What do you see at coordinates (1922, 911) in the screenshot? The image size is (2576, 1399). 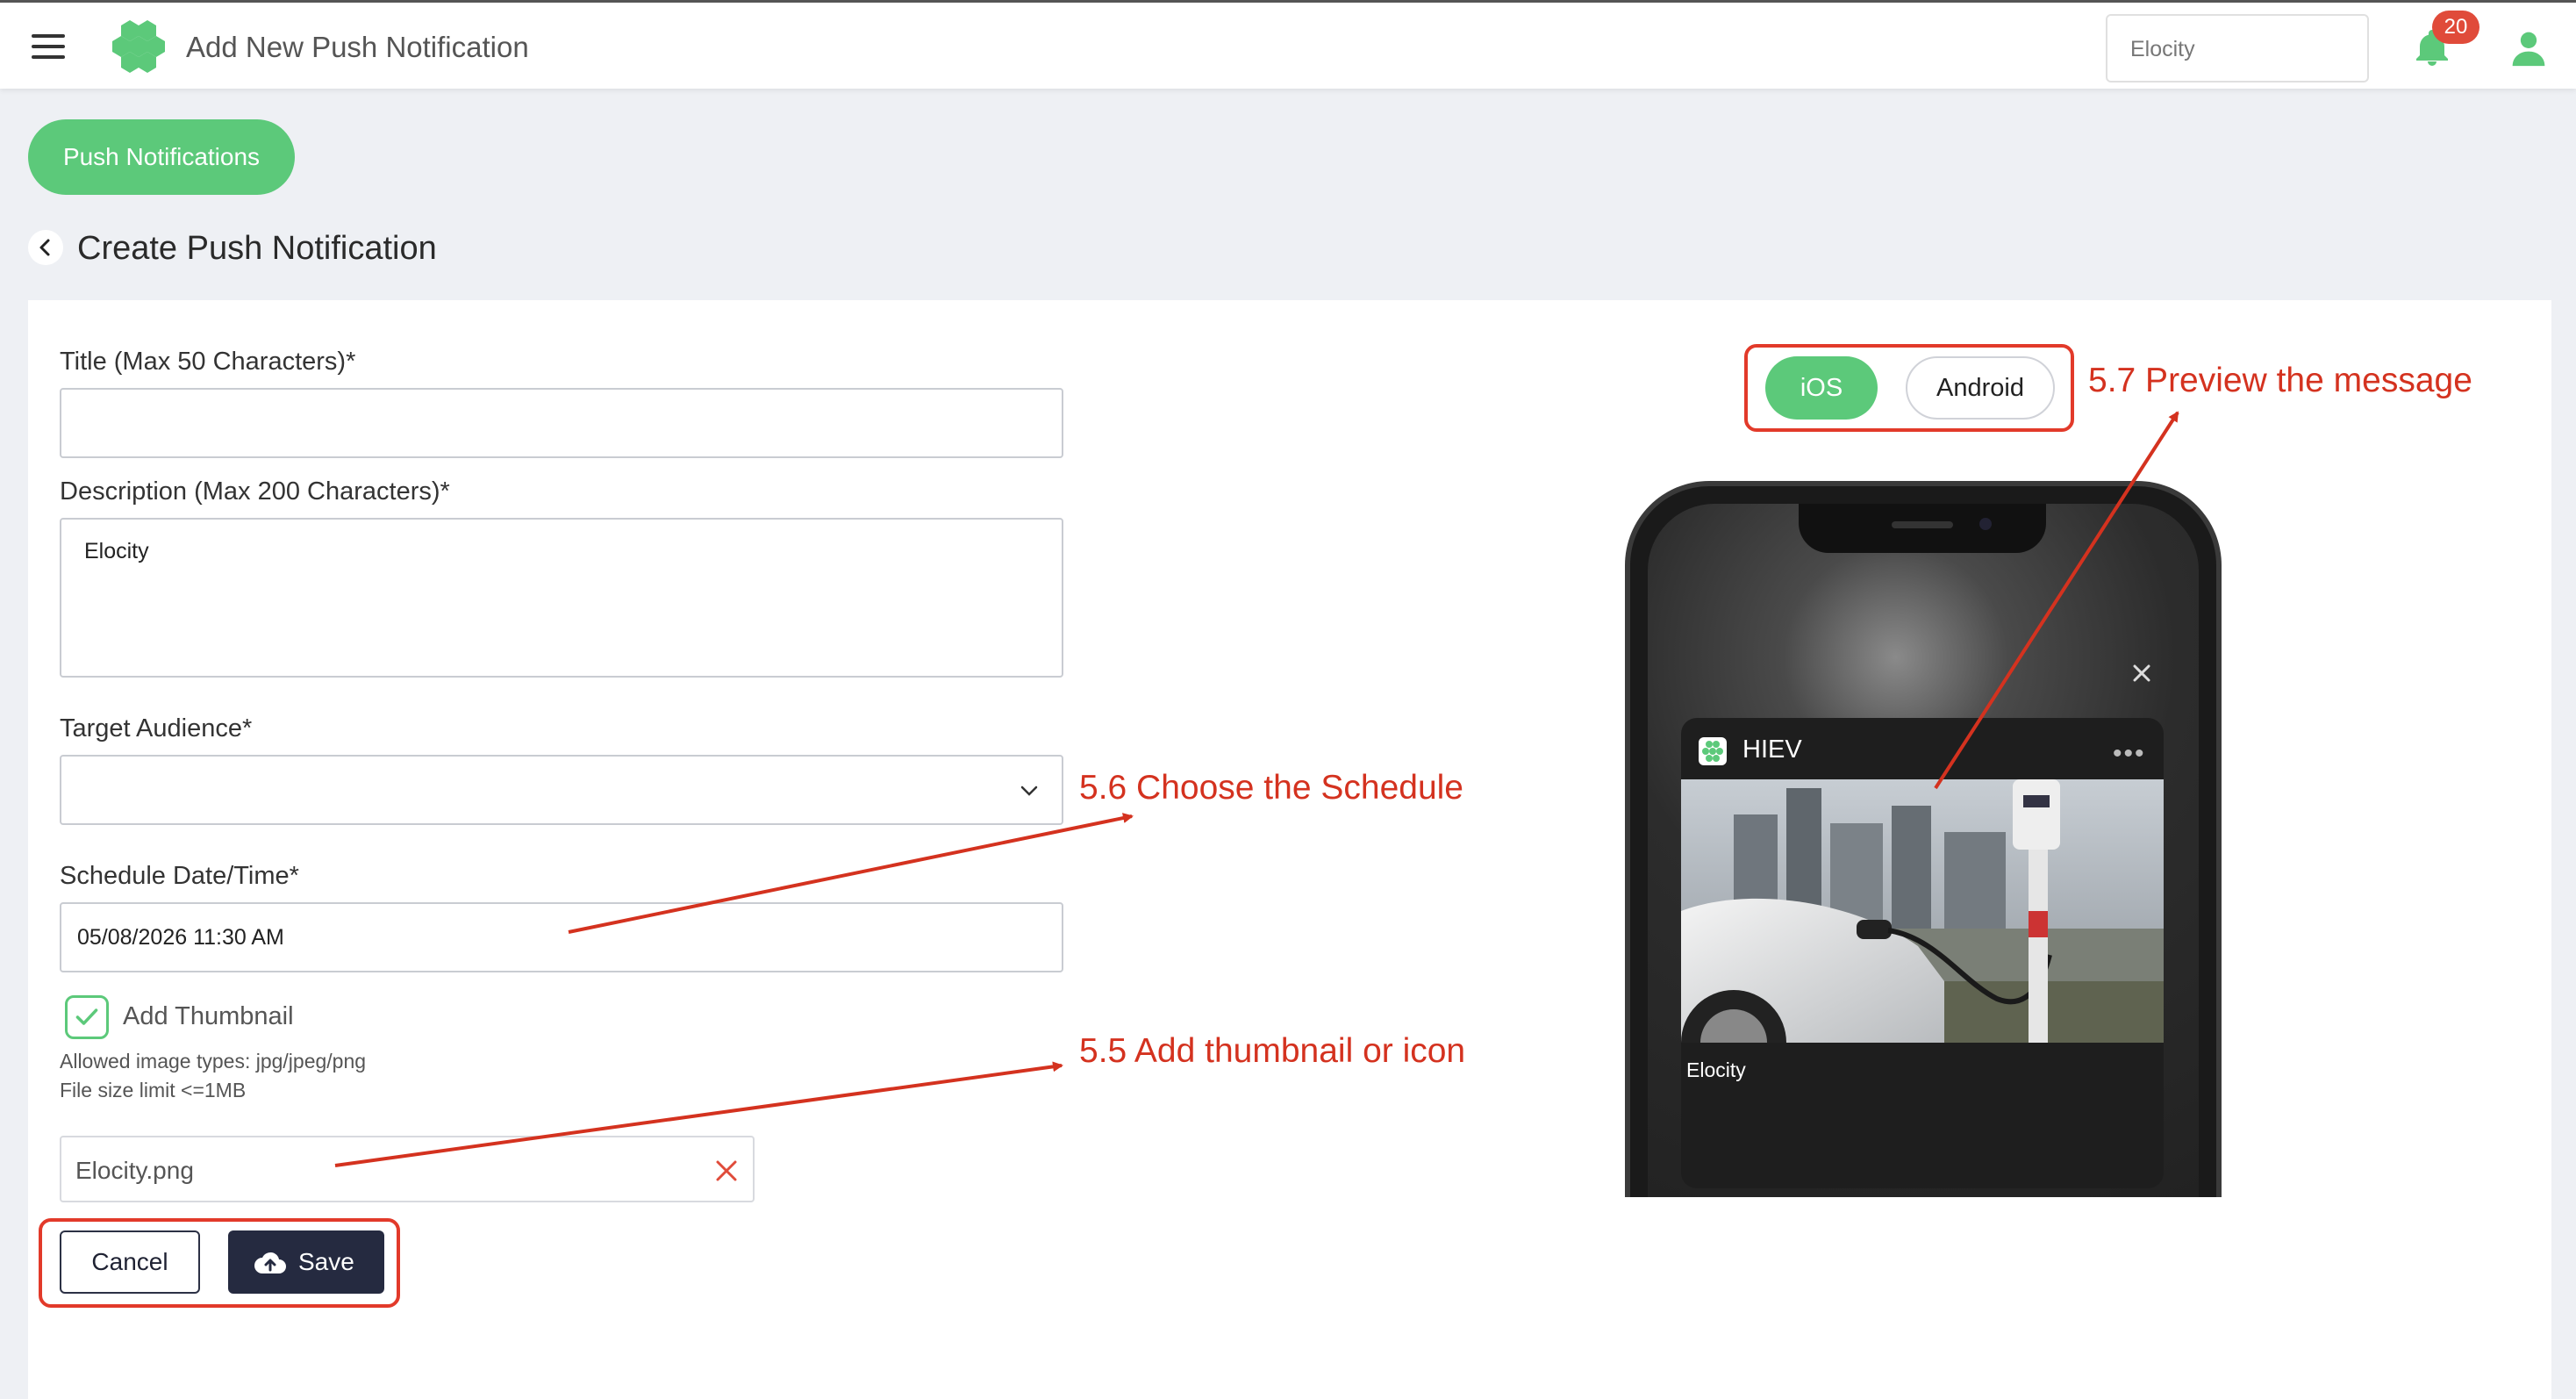 I see `ev-charging-thumbnail` at bounding box center [1922, 911].